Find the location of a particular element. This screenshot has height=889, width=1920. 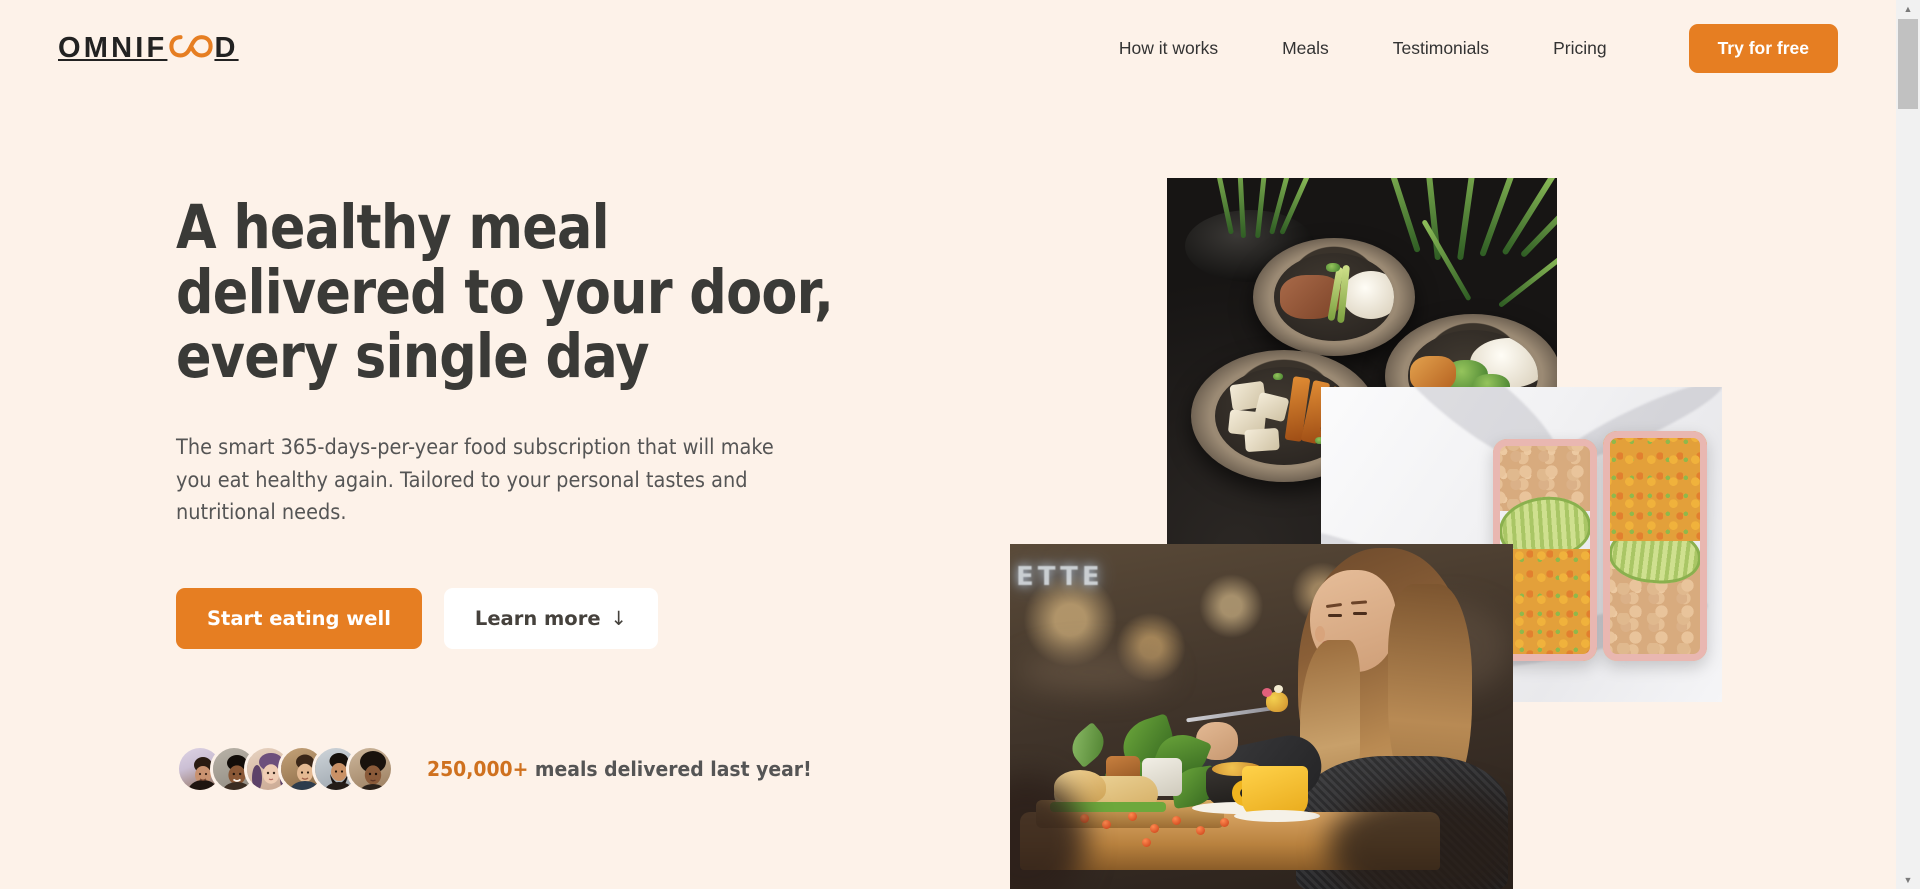

delivered-text: 250,000+ meals delivered last year! is located at coordinates (619, 769).